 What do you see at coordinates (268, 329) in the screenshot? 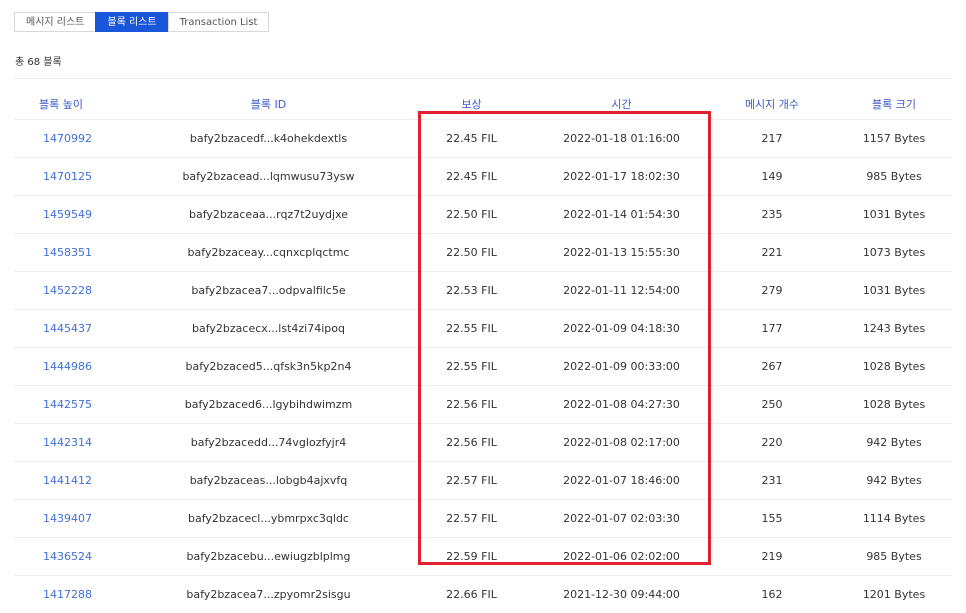
I see `block-id-cell: bafy2bzacecx...lst4zi74ipoq` at bounding box center [268, 329].